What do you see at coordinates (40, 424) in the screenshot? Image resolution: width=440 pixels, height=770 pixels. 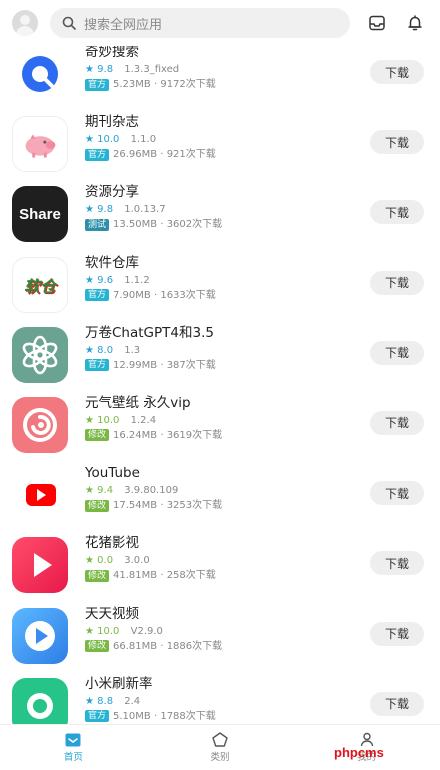 I see `wallpaper-icon` at bounding box center [40, 424].